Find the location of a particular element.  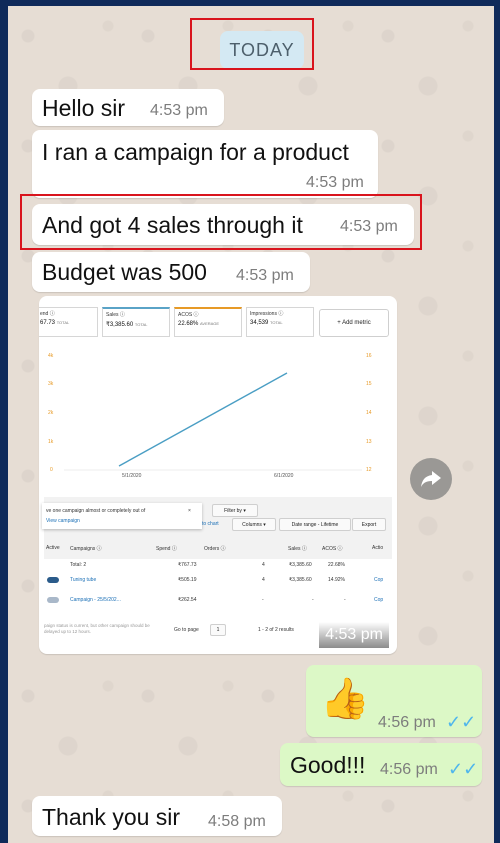

message-bubble: Budget was 500 4:53 pm is located at coordinates (171, 272).